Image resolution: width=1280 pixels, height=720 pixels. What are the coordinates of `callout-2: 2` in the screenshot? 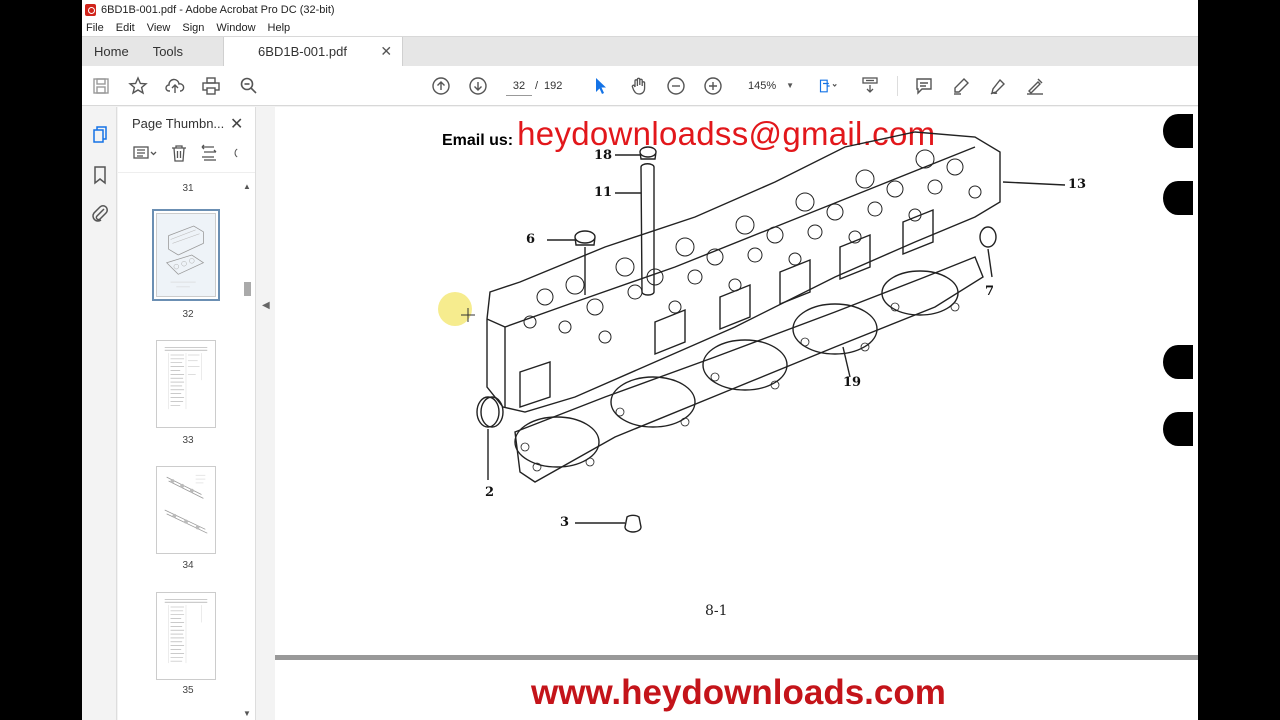 It's located at (490, 492).